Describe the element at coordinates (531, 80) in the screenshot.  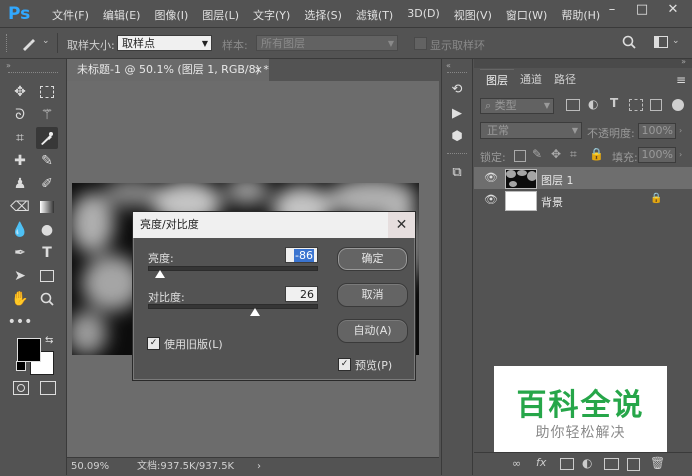
I see `tab-channels: 通道` at that location.